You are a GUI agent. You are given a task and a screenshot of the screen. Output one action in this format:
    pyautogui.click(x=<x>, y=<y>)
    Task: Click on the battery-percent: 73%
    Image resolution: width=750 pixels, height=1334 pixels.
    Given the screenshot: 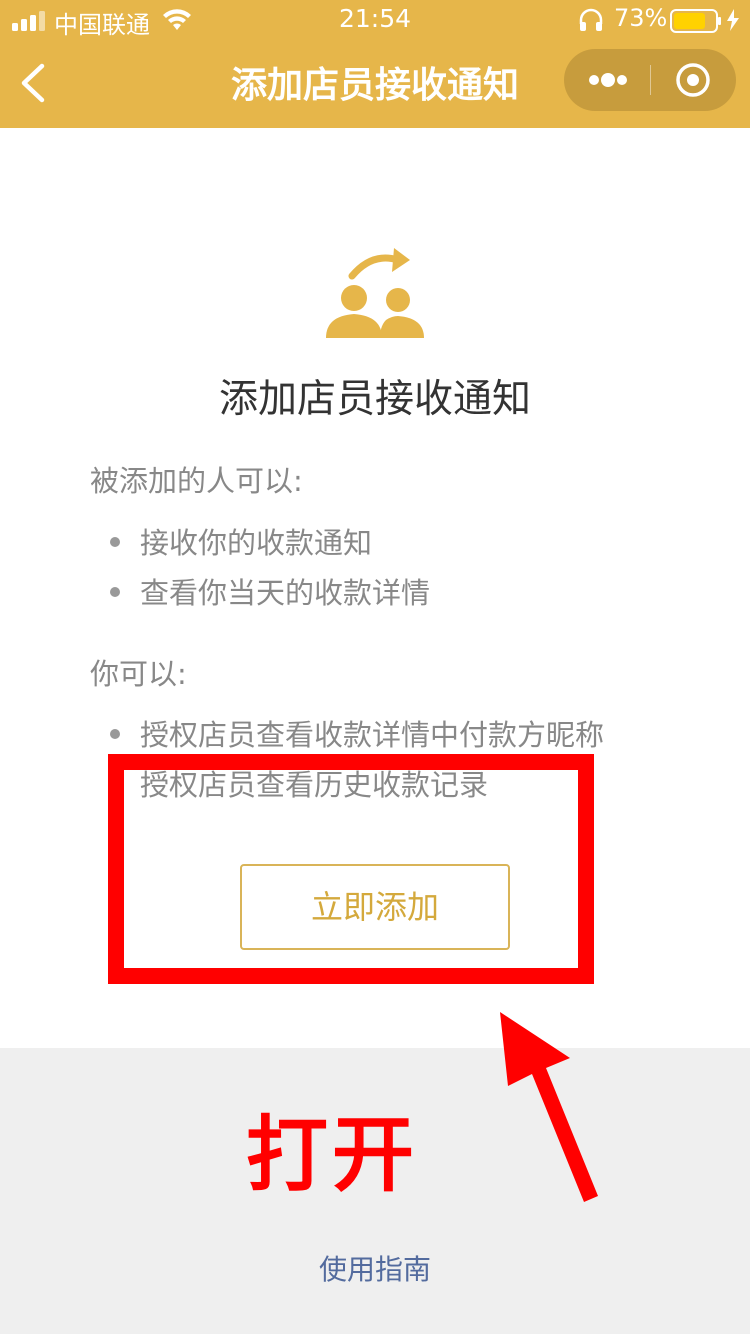 What is the action you would take?
    pyautogui.click(x=641, y=18)
    